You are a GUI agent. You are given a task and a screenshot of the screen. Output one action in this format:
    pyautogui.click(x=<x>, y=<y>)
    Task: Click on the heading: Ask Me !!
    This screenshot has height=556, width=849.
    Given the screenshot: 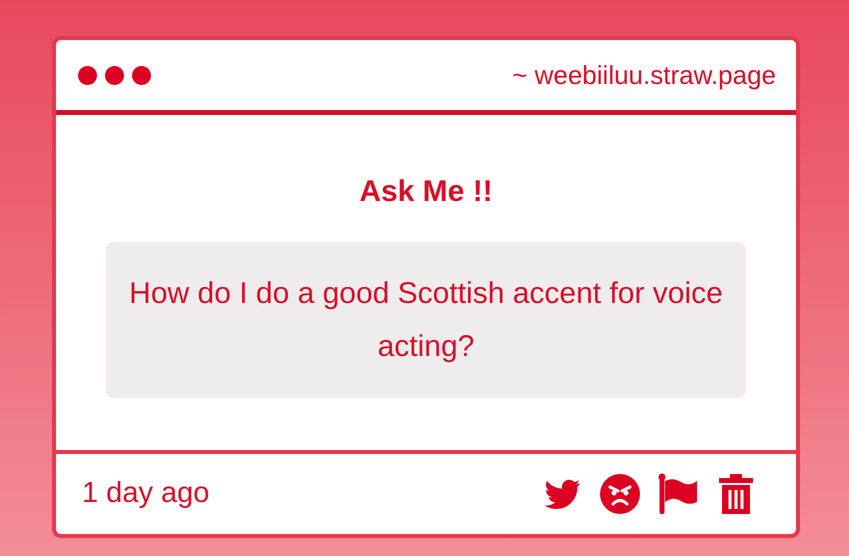 What is the action you would take?
    pyautogui.click(x=426, y=192)
    